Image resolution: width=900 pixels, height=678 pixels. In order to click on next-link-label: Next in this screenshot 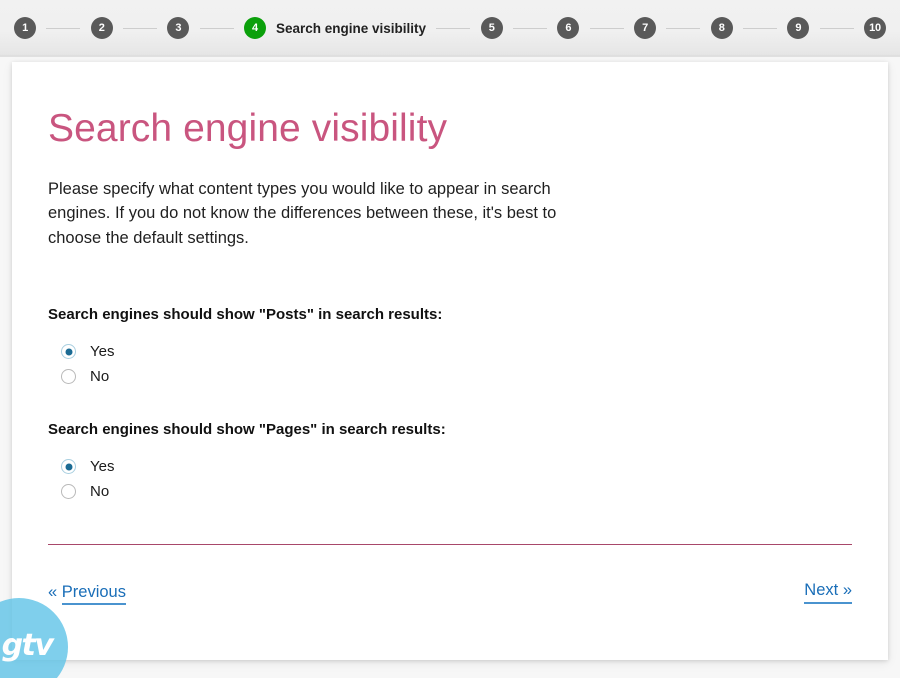, I will do `click(821, 590)`.